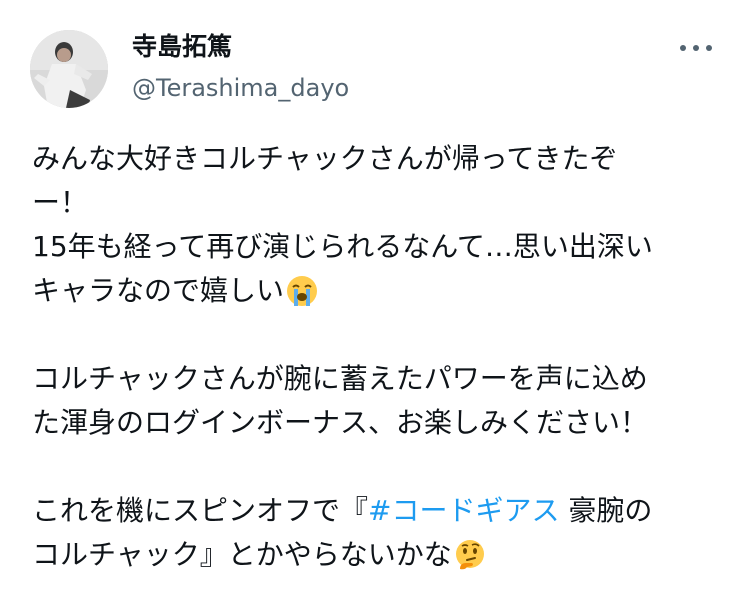 The width and height of the screenshot is (743, 602). What do you see at coordinates (377, 555) in the screenshot?
I see `tweet-line: コルチャック』とかやらないかな` at bounding box center [377, 555].